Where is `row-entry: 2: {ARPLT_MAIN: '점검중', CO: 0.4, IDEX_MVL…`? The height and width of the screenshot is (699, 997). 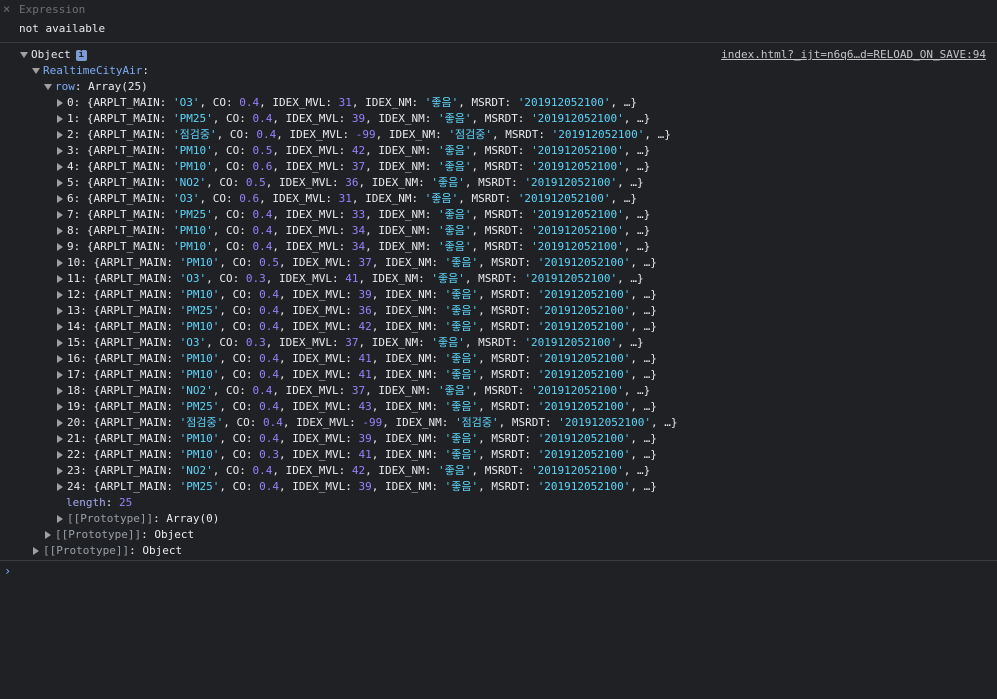 row-entry: 2: {ARPLT_MAIN: '점검중', CO: 0.4, IDEX_MVL… is located at coordinates (364, 135).